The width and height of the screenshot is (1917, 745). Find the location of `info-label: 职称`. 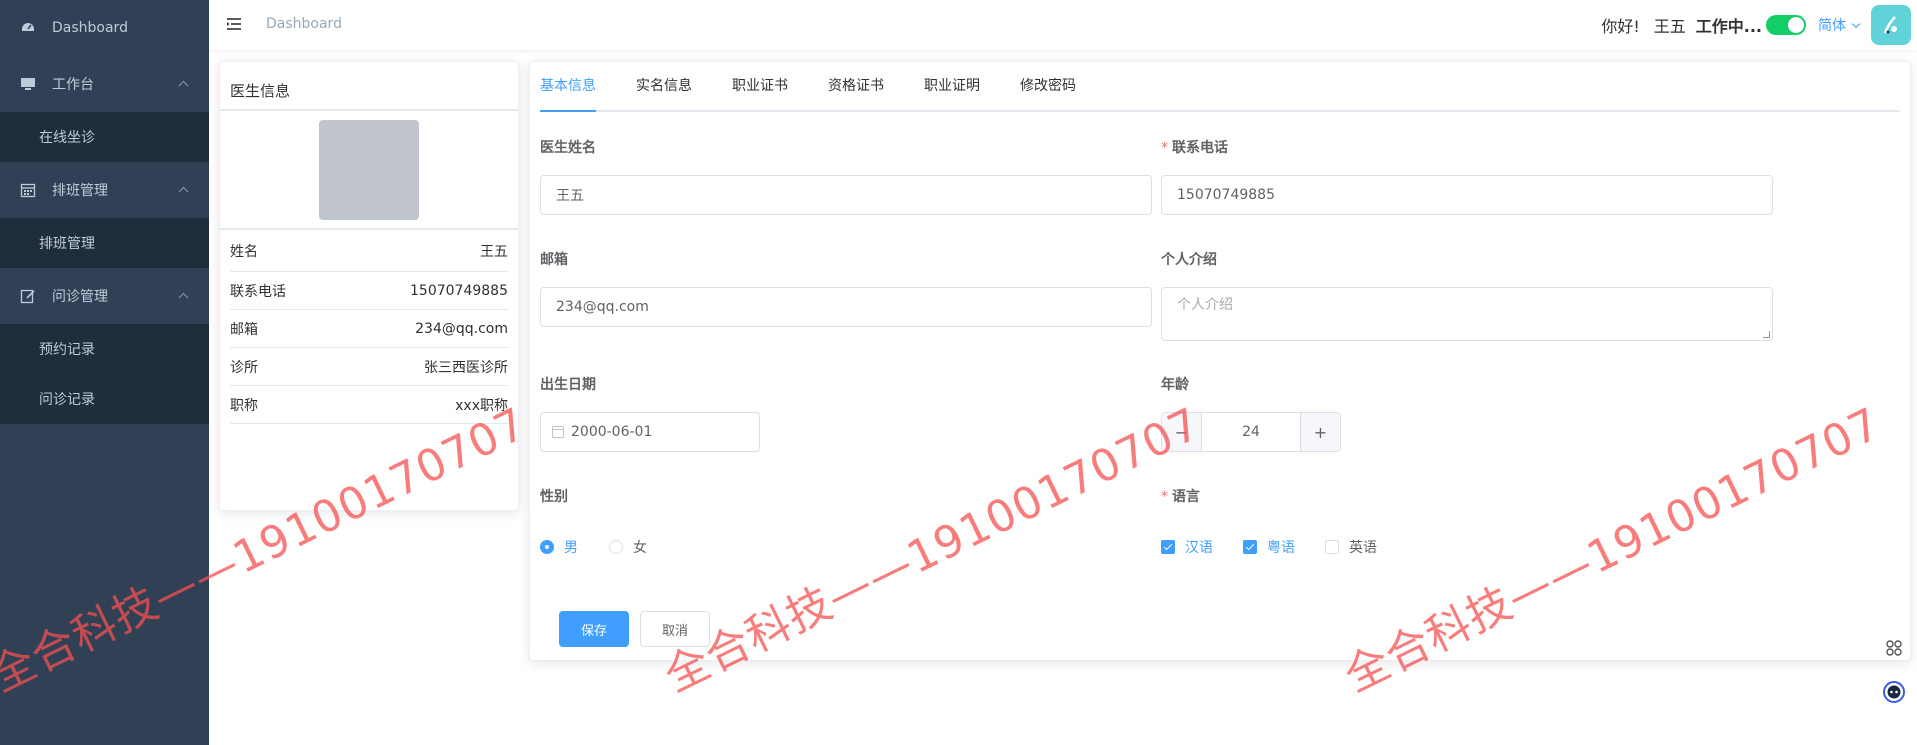

info-label: 职称 is located at coordinates (244, 405).